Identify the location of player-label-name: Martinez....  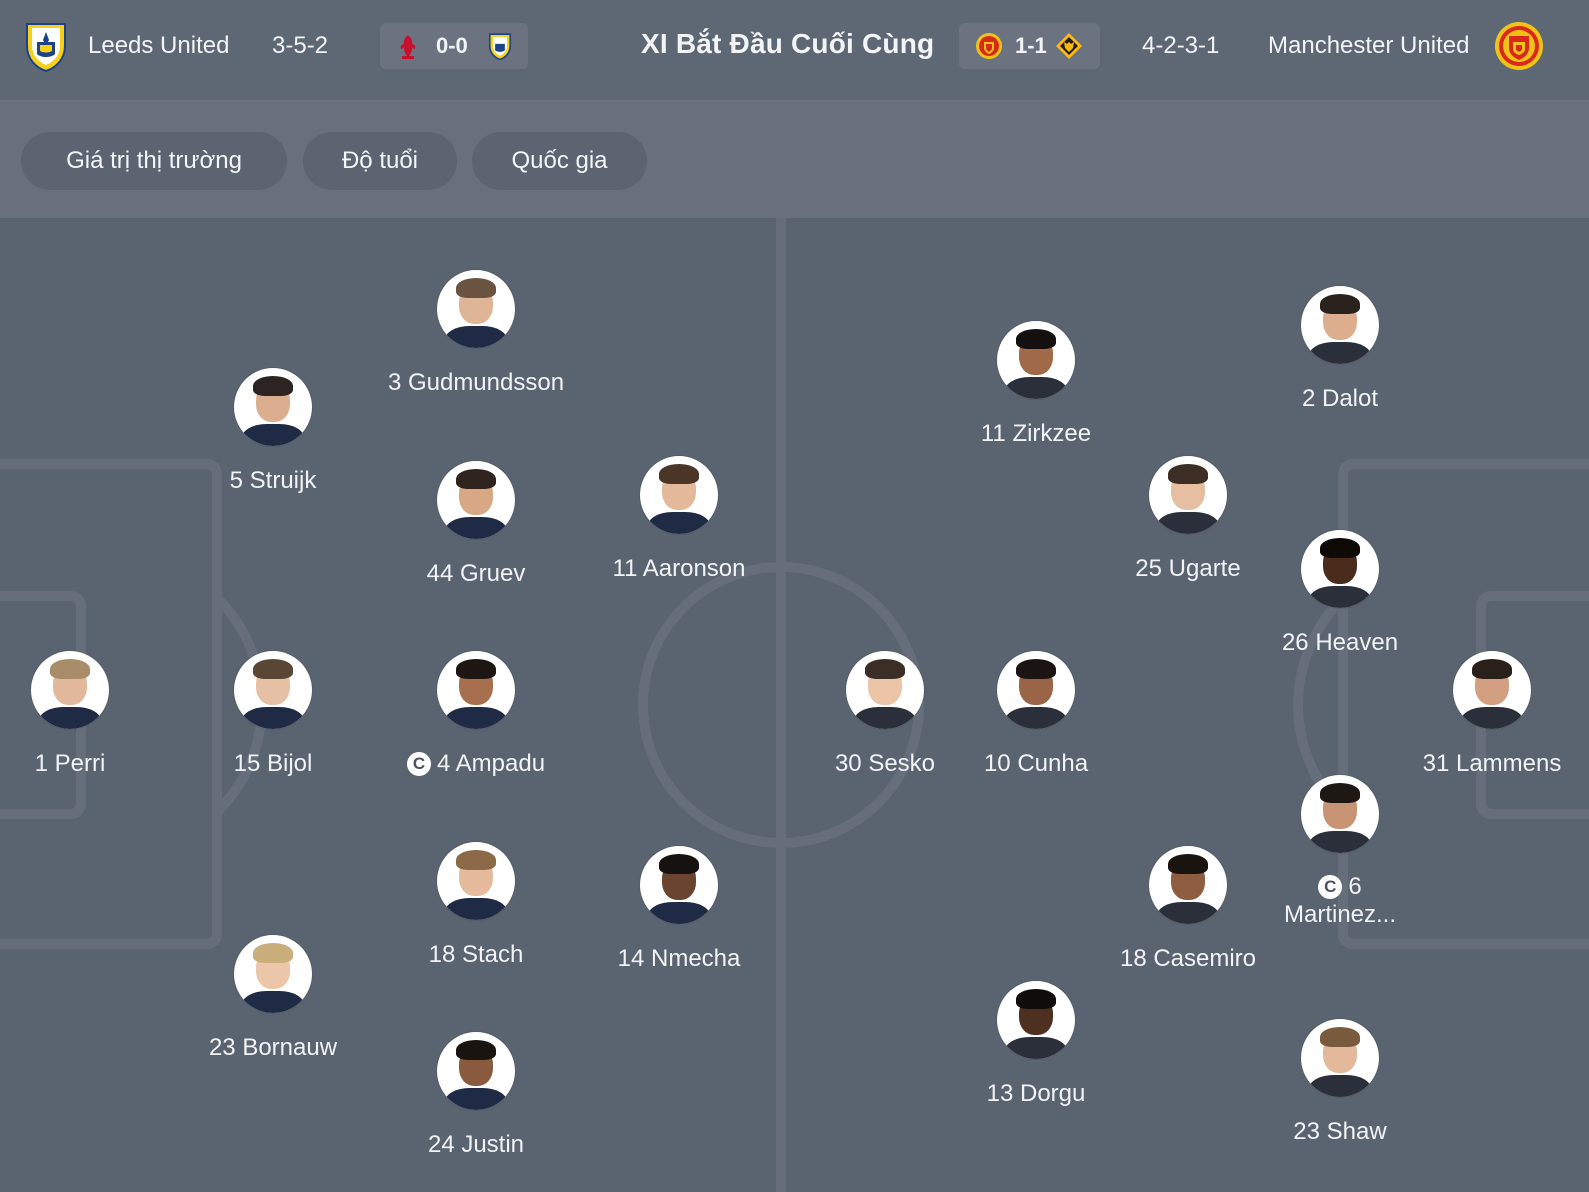
(1340, 914).